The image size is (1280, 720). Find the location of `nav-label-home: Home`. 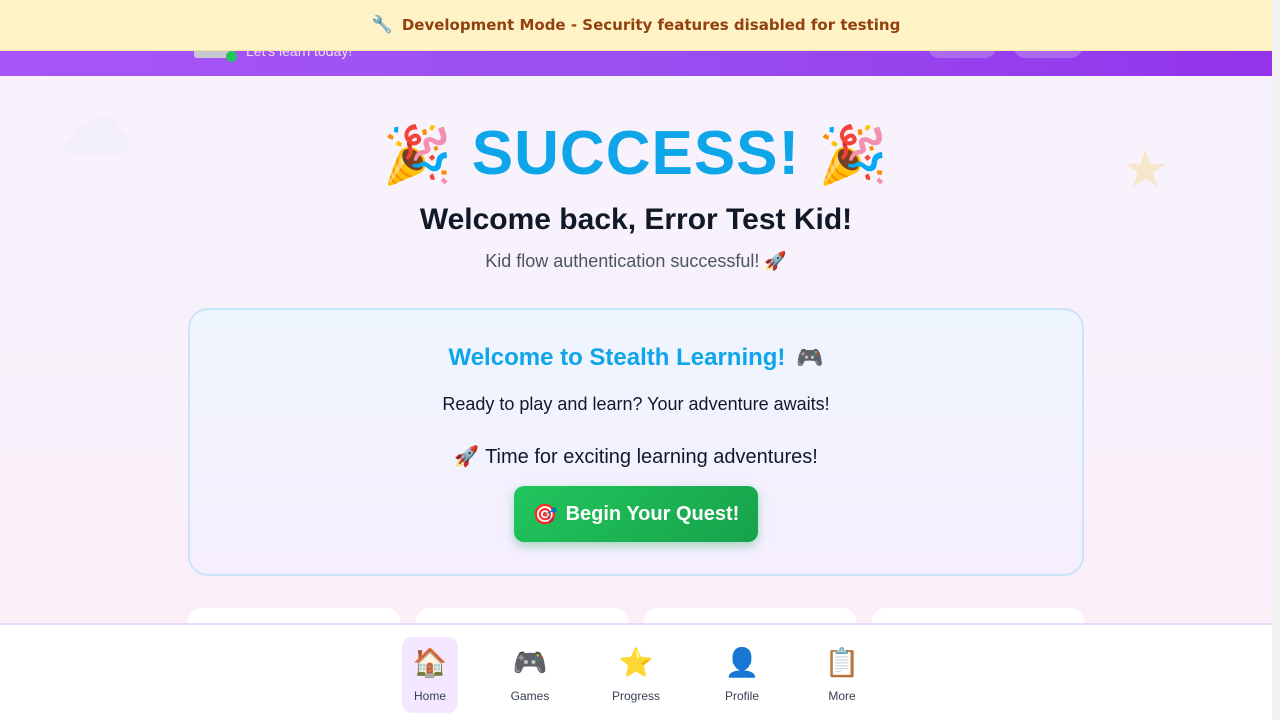

nav-label-home: Home is located at coordinates (429, 696).